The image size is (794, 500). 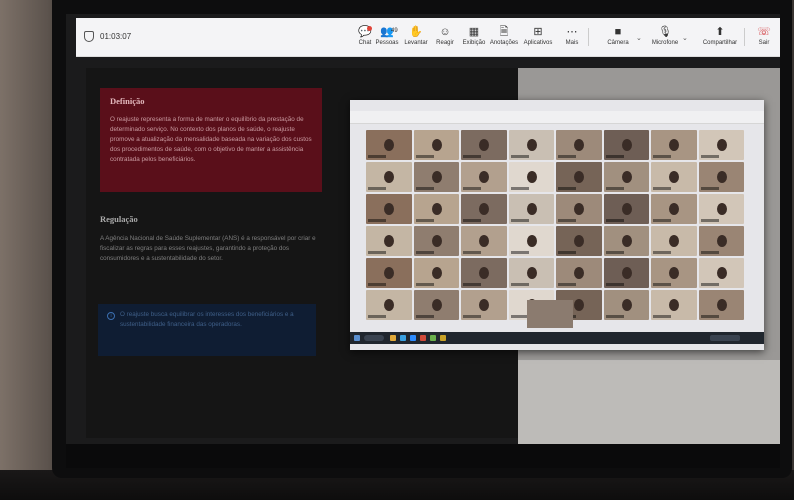 What do you see at coordinates (649, 402) in the screenshot?
I see `side-panel-lower` at bounding box center [649, 402].